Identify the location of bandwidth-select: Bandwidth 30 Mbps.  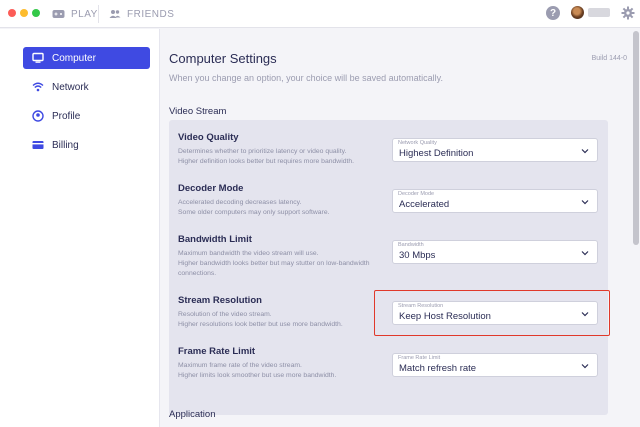
(495, 252).